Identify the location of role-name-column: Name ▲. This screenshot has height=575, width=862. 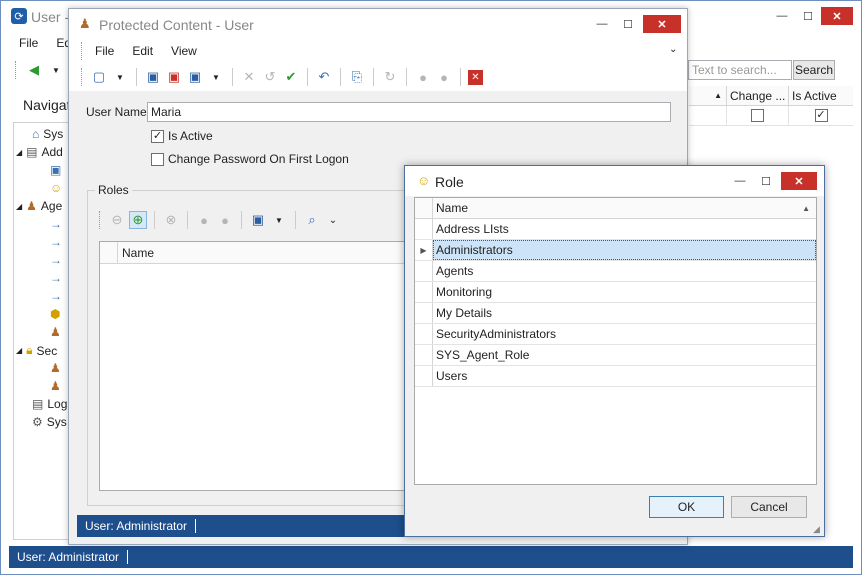
(624, 208).